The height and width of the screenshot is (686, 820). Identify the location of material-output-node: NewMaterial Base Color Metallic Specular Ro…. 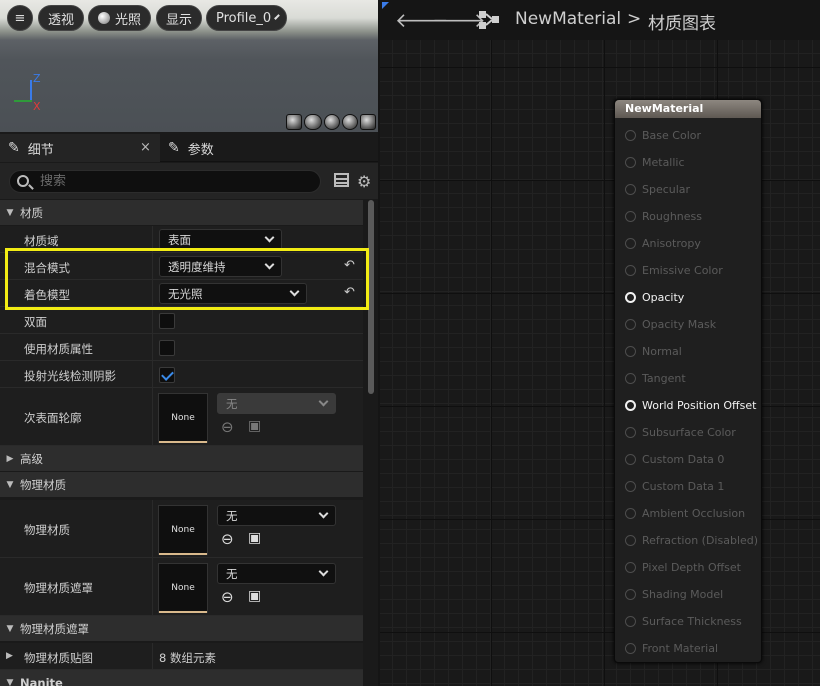
(688, 381).